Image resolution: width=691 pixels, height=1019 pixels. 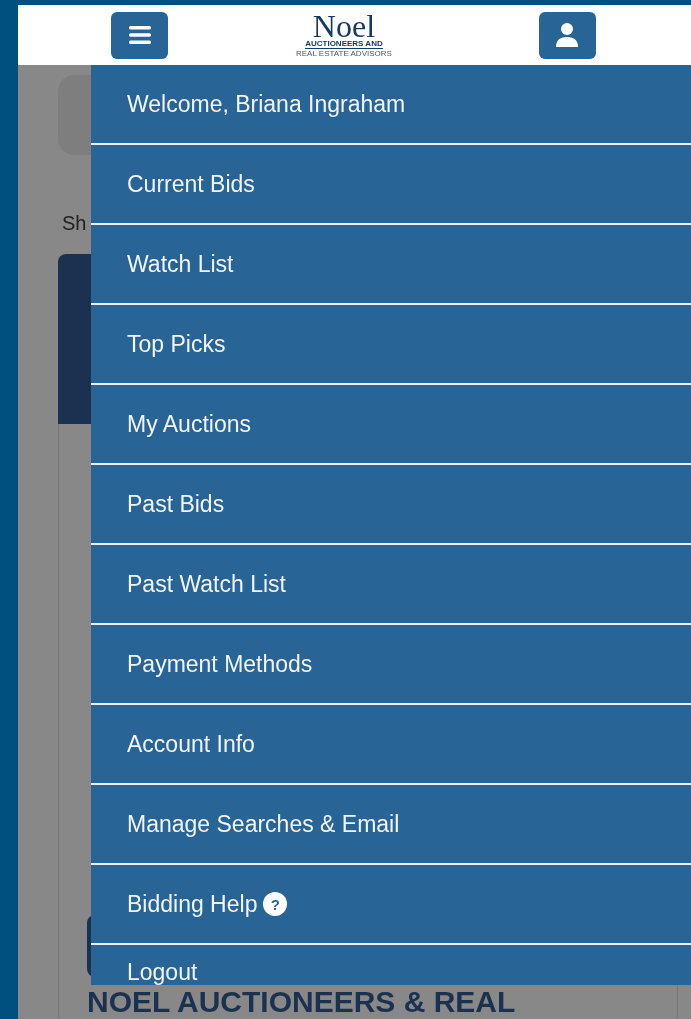 What do you see at coordinates (391, 505) in the screenshot?
I see `menu-item: Past Bids` at bounding box center [391, 505].